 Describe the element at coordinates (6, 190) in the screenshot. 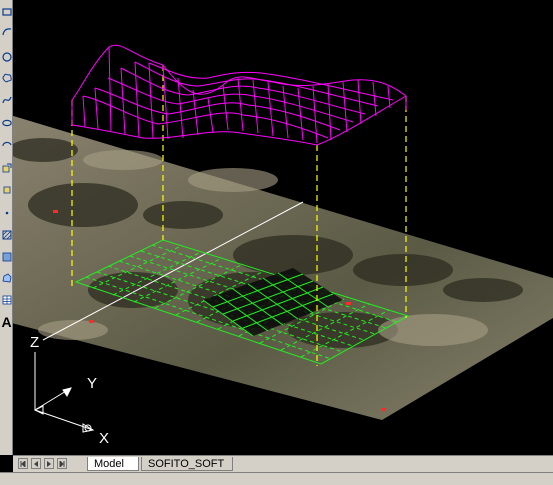

I see `make-block-icon` at that location.